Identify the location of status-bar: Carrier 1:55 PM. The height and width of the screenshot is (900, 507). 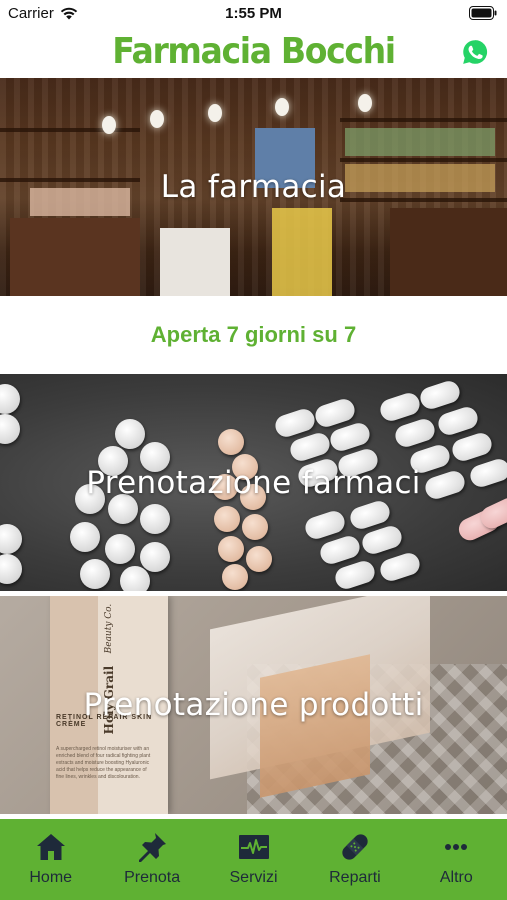
(253, 14).